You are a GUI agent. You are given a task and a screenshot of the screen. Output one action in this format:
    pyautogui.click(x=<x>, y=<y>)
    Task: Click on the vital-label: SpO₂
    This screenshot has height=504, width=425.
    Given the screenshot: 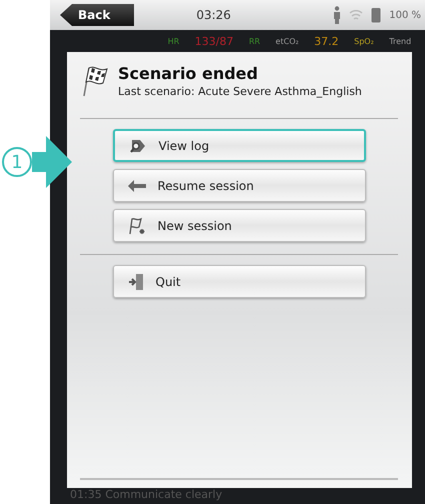 What is the action you would take?
    pyautogui.click(x=364, y=41)
    